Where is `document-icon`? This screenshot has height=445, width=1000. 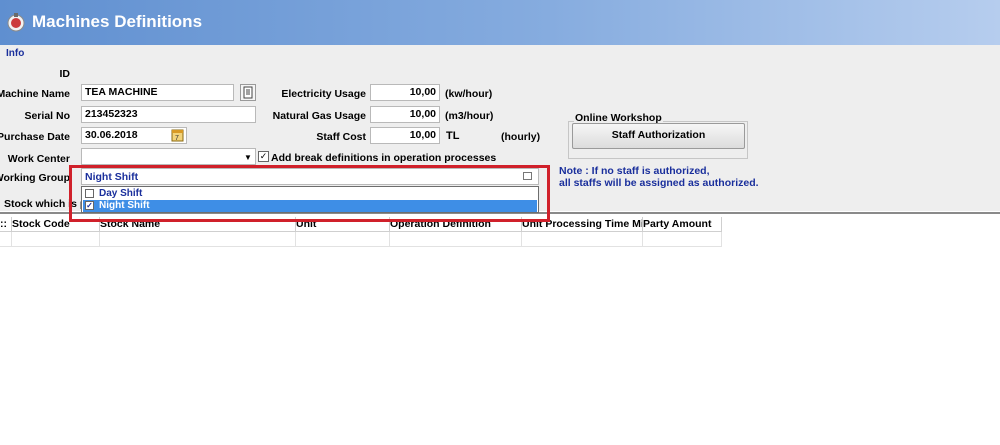 document-icon is located at coordinates (248, 92).